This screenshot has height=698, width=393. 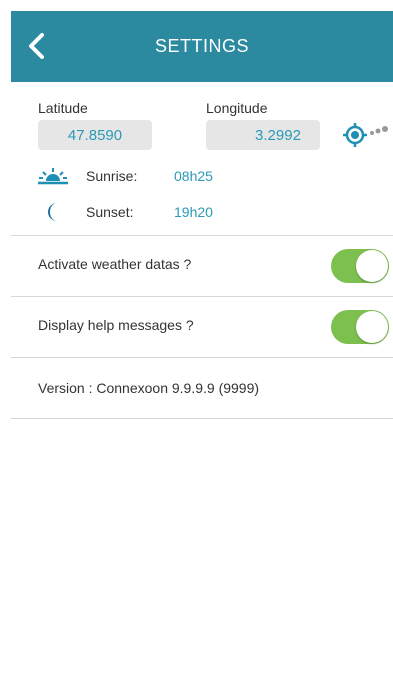 I want to click on weather-toggle, so click(x=360, y=266).